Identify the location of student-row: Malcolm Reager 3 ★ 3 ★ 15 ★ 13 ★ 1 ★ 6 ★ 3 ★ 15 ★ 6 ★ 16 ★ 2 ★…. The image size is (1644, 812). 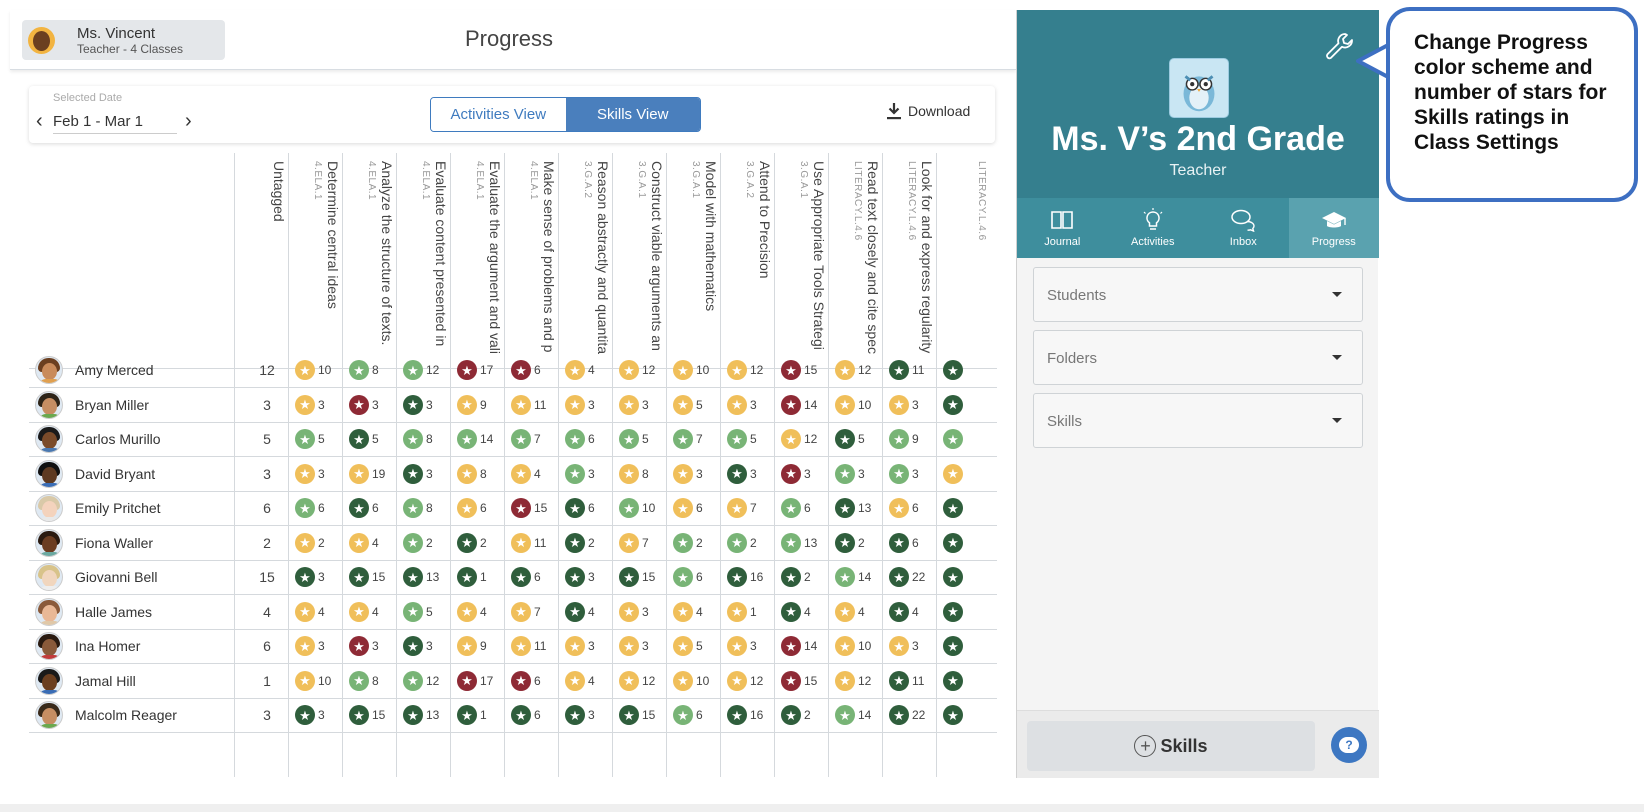
(513, 715).